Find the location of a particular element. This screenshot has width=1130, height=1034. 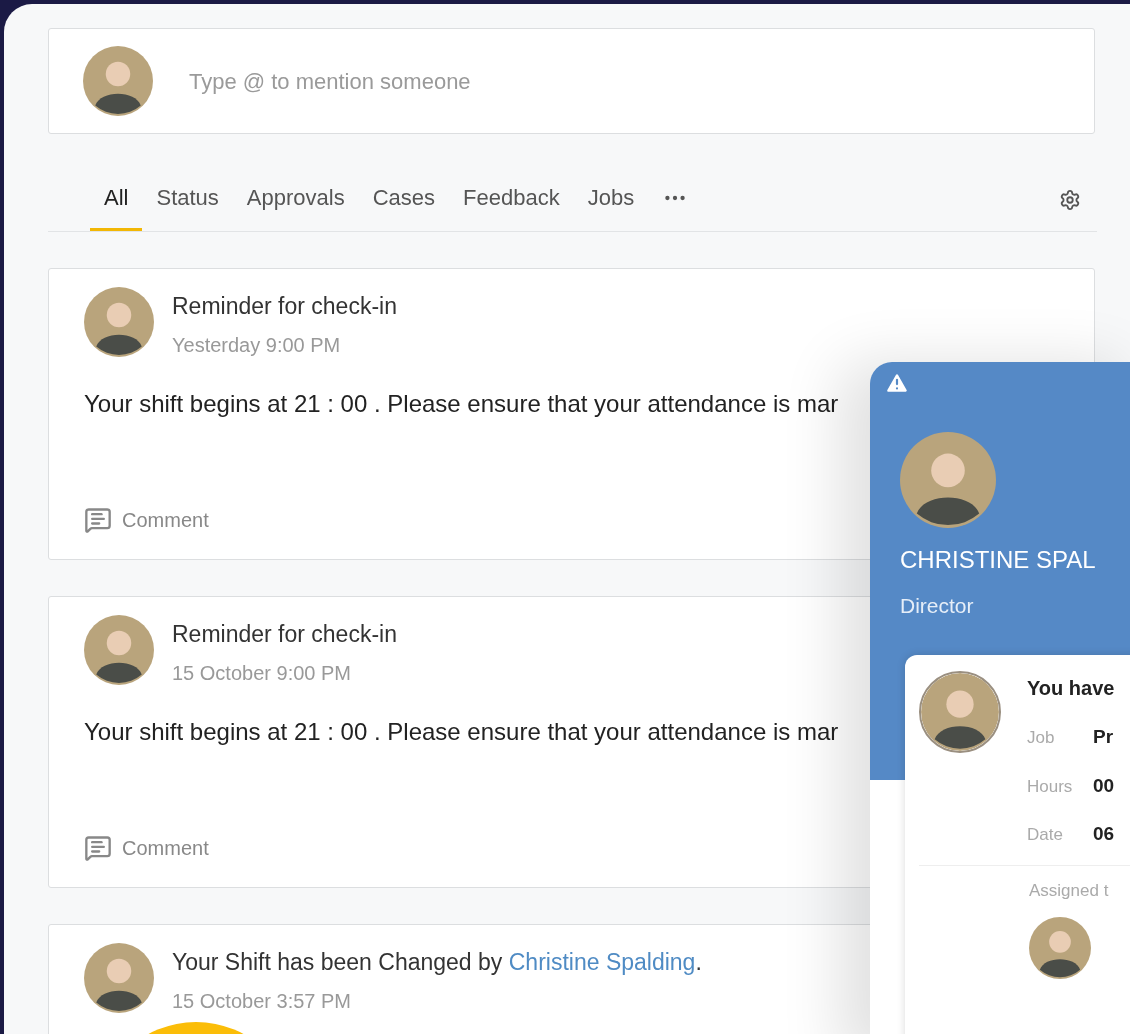

filter-tab: Status is located at coordinates (187, 206).